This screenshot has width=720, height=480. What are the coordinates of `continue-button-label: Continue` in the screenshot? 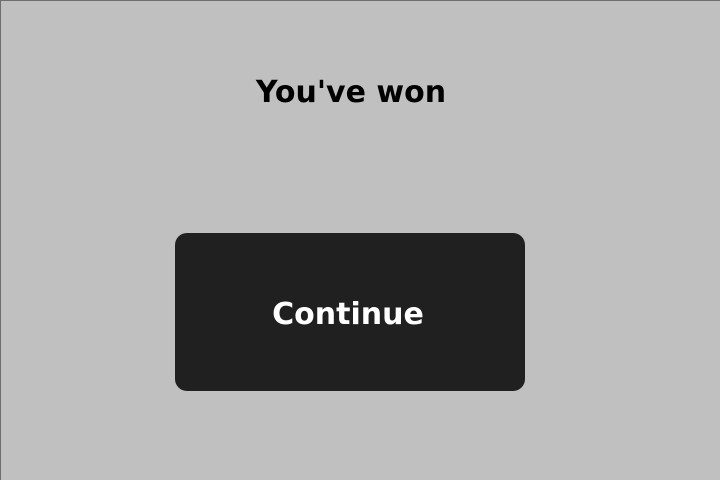 It's located at (348, 314).